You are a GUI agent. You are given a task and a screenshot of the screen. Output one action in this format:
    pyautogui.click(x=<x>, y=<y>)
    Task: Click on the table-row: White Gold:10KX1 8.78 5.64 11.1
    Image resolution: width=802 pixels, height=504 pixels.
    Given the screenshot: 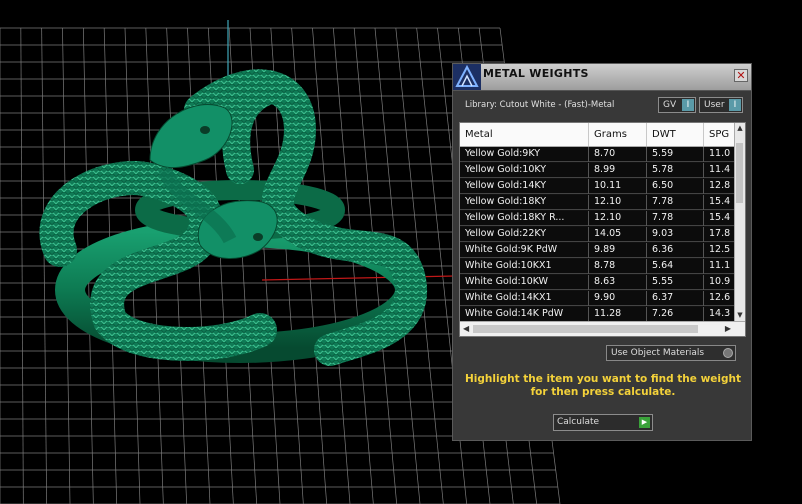 What is the action you would take?
    pyautogui.click(x=598, y=266)
    